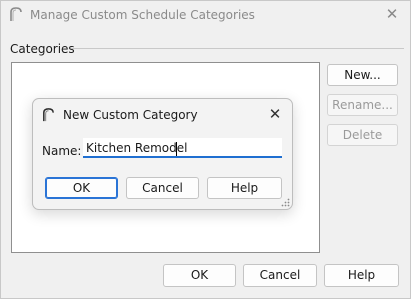  What do you see at coordinates (275, 114) in the screenshot?
I see `dialog-close-icon: ✕` at bounding box center [275, 114].